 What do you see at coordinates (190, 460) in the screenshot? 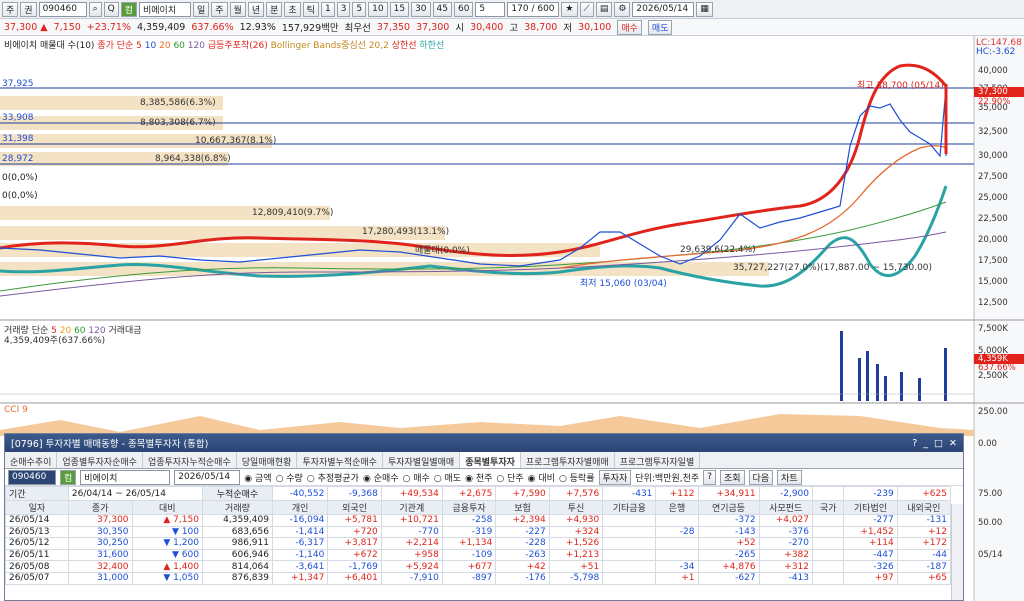
I see `tab-sector-cum: 업종투자자누적순매수` at bounding box center [190, 460].